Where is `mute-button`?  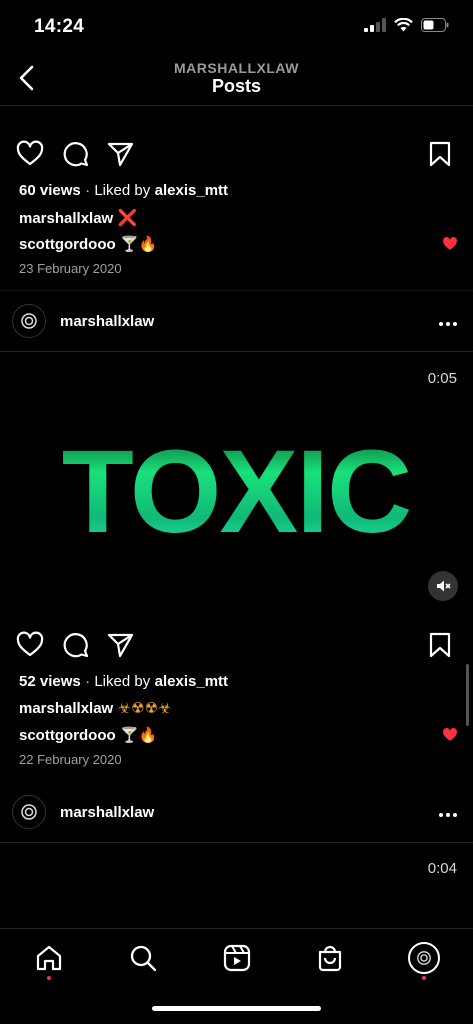 mute-button is located at coordinates (443, 586).